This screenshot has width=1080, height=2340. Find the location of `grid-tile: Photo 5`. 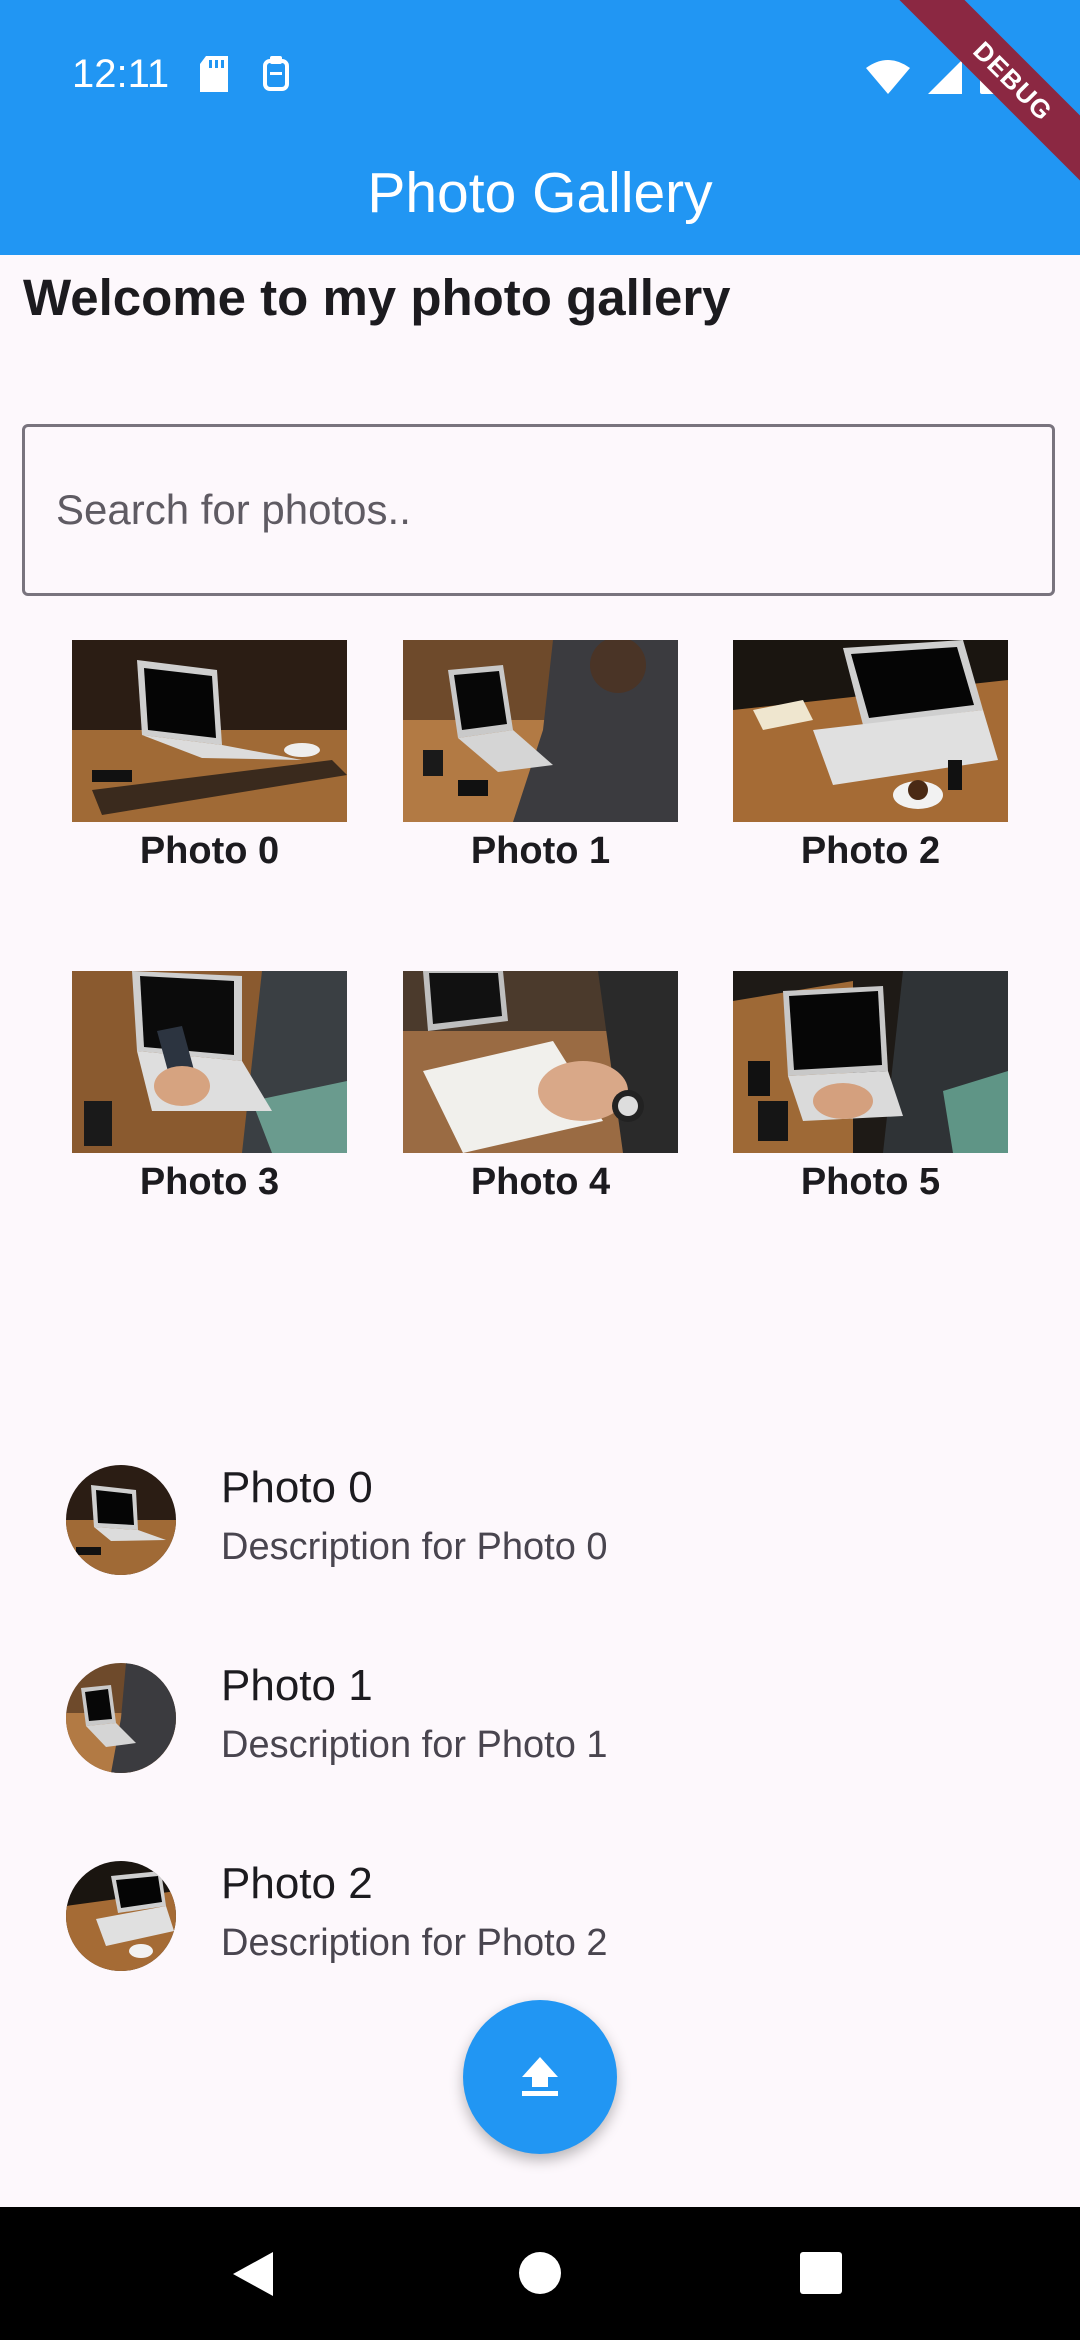

grid-tile: Photo 5 is located at coordinates (870, 1087).